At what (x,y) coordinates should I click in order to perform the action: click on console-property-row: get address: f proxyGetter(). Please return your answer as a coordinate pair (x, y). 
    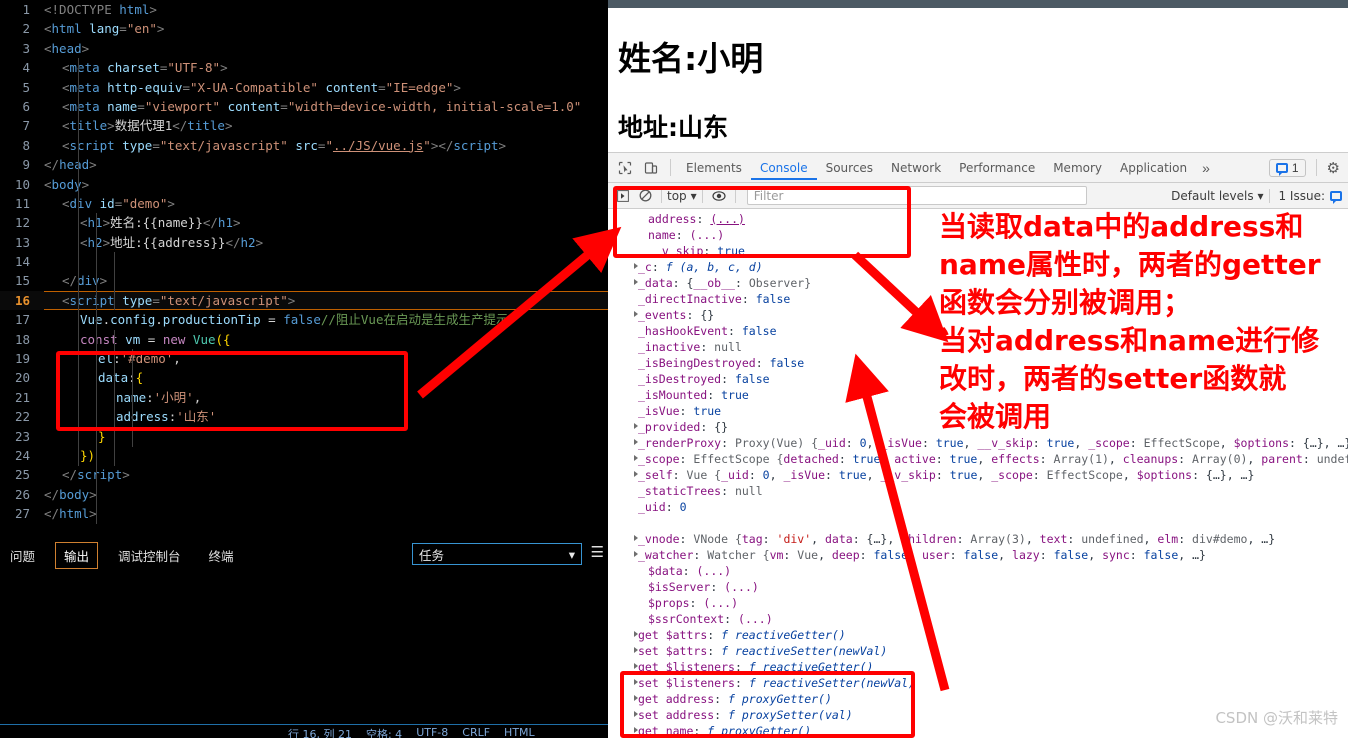
    Looking at the image, I should click on (978, 699).